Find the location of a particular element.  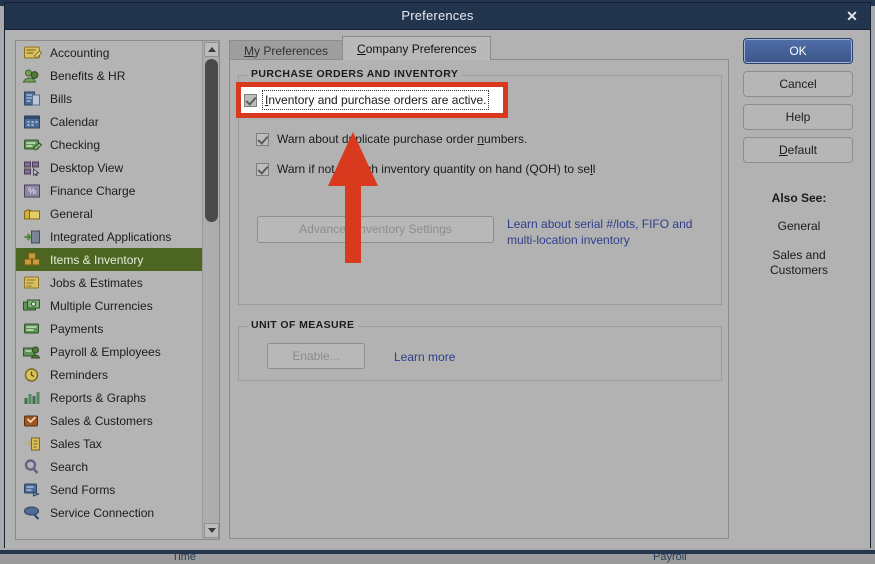

sidebar-item-finance-charge: % Finance Charge is located at coordinates (109, 190).